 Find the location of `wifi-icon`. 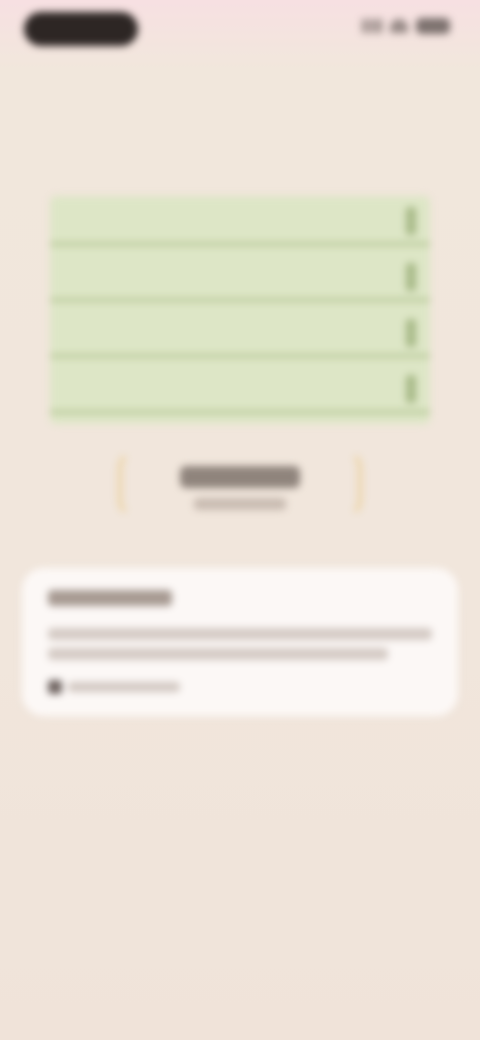

wifi-icon is located at coordinates (399, 26).